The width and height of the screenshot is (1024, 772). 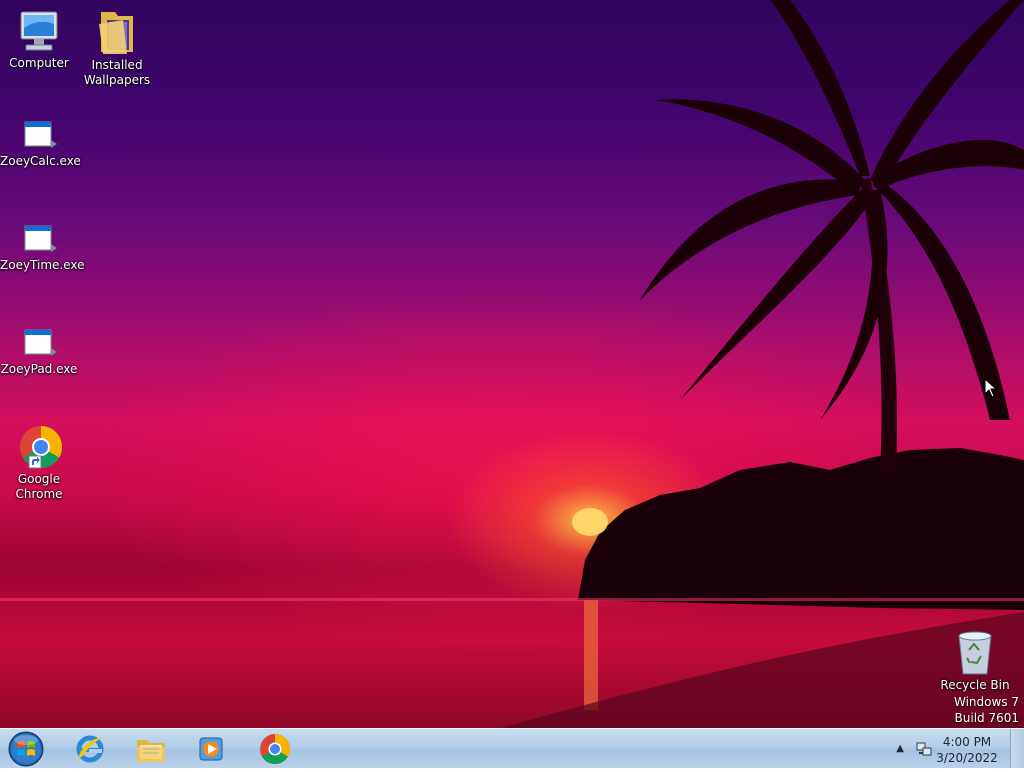 What do you see at coordinates (39, 486) in the screenshot?
I see `icon-label: Google Chrome` at bounding box center [39, 486].